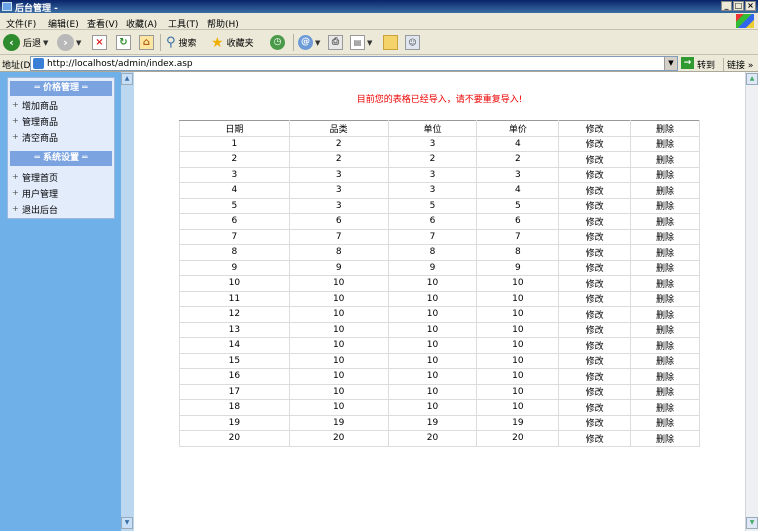 The image size is (758, 531). Describe the element at coordinates (706, 64) in the screenshot. I see `go-button: 转到` at that location.